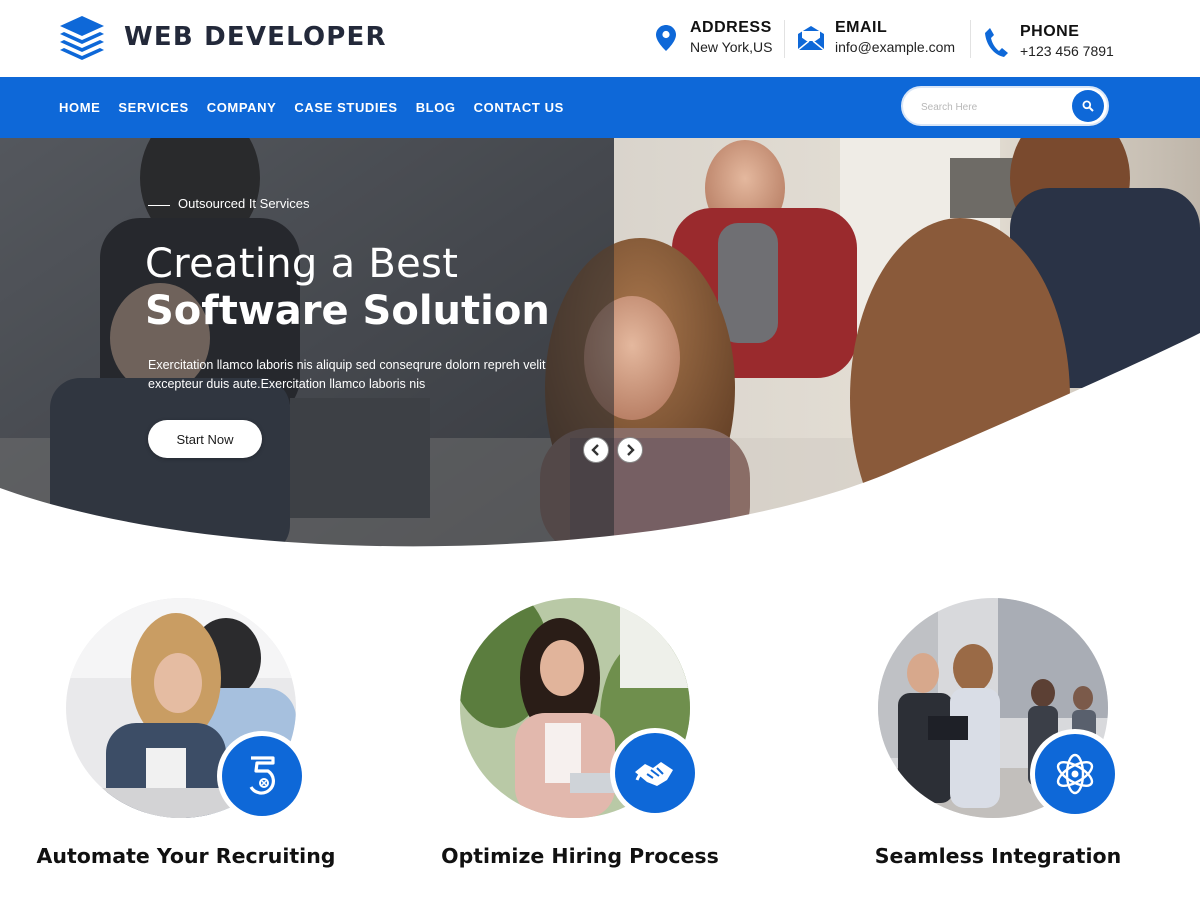 This screenshot has width=1200, height=900. I want to click on slider-prev-button, so click(596, 450).